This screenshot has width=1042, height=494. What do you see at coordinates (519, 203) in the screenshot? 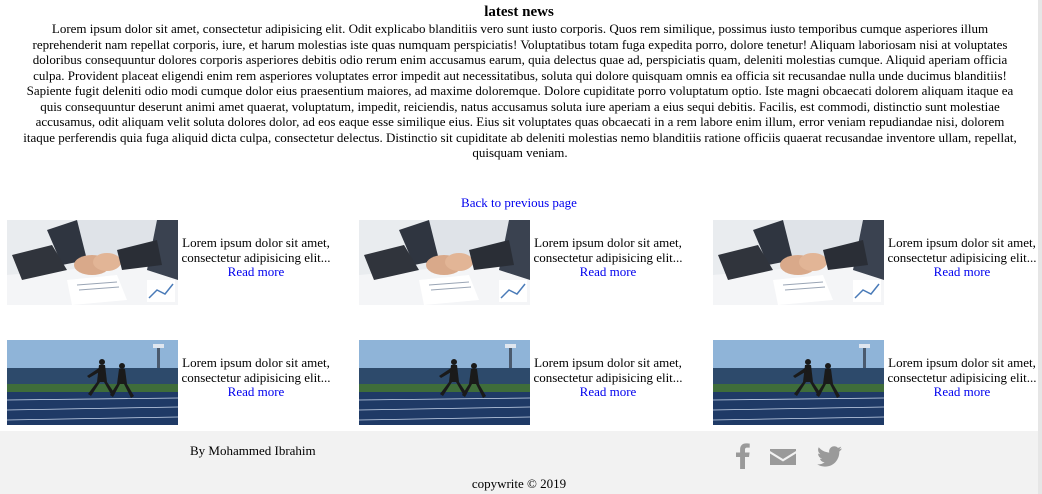
I see `back-to-previous-page-link: Back to previous page` at bounding box center [519, 203].